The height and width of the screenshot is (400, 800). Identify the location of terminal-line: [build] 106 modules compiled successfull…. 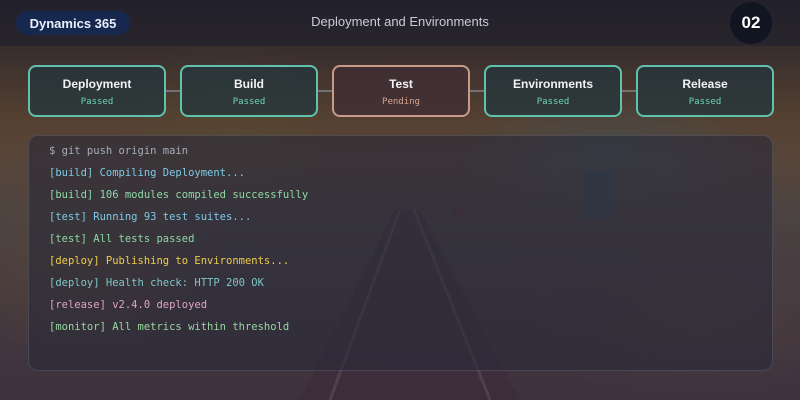
(179, 195).